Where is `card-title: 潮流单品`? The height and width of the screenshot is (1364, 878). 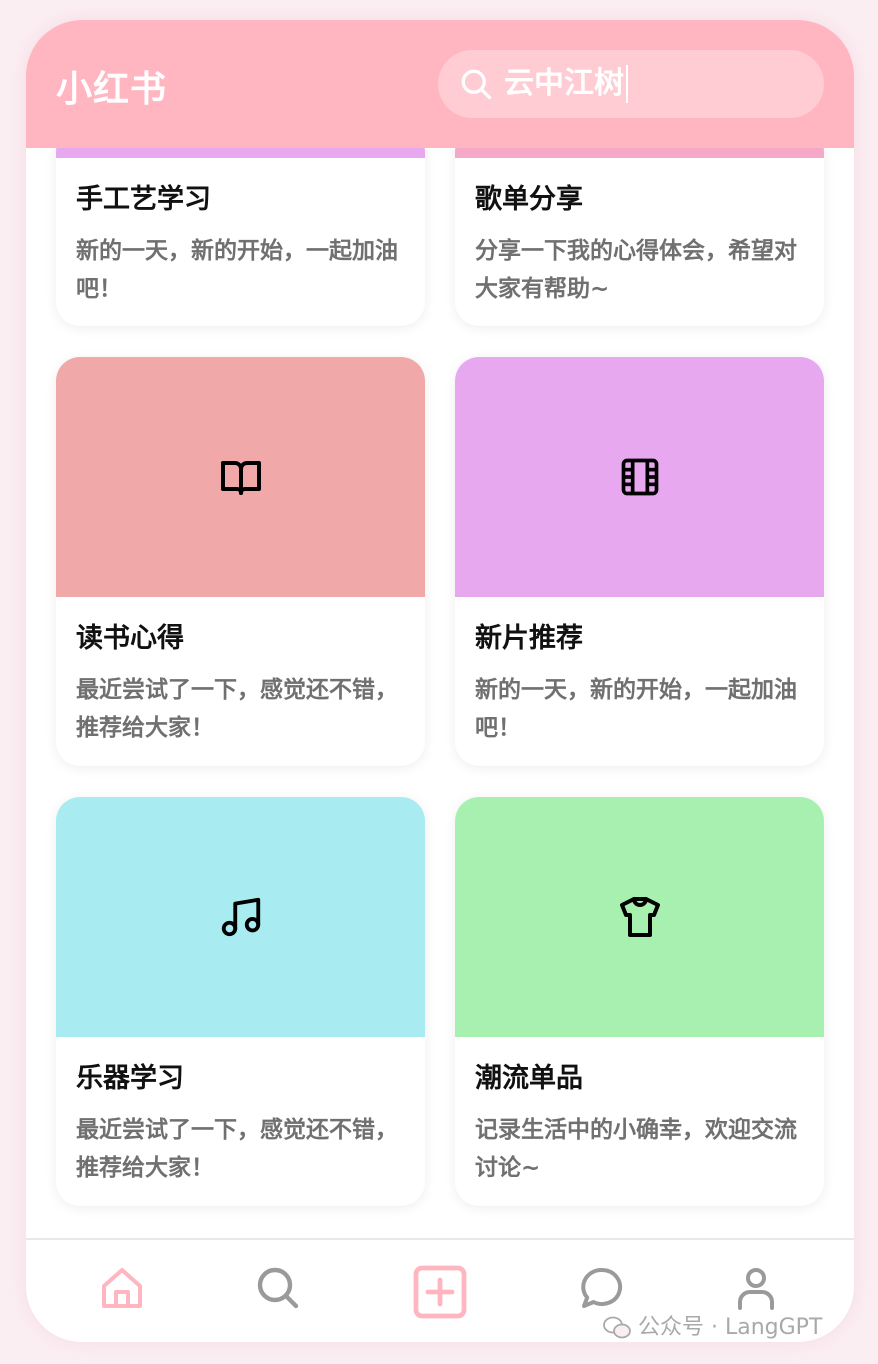
card-title: 潮流单品 is located at coordinates (529, 1078).